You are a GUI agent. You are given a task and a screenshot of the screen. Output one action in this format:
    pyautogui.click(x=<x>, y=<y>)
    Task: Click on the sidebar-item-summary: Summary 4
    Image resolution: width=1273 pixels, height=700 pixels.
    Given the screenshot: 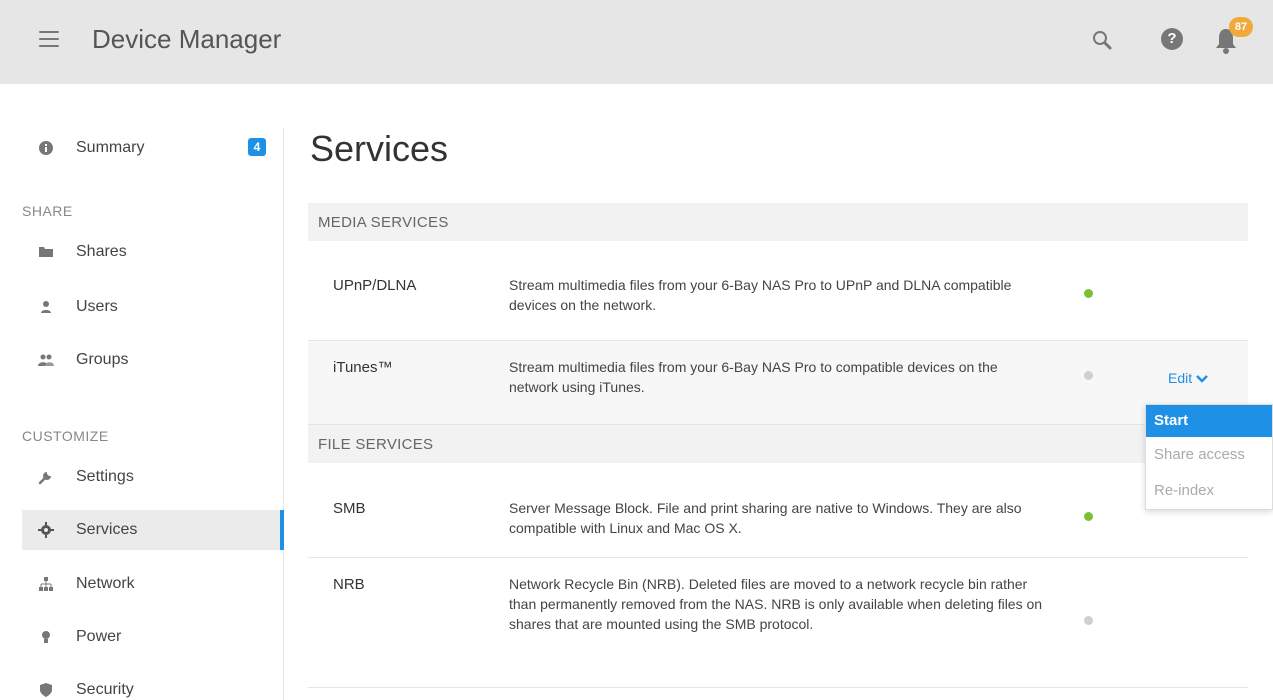 What is the action you would take?
    pyautogui.click(x=153, y=148)
    